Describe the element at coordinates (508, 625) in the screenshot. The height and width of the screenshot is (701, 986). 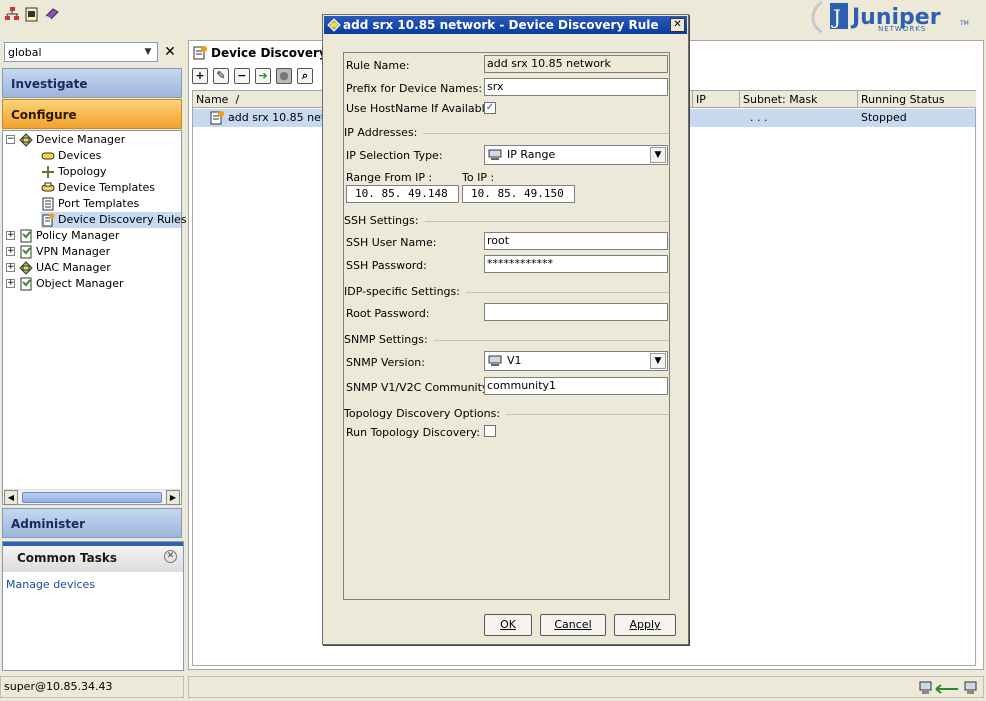
I see `ok-button: OK` at that location.